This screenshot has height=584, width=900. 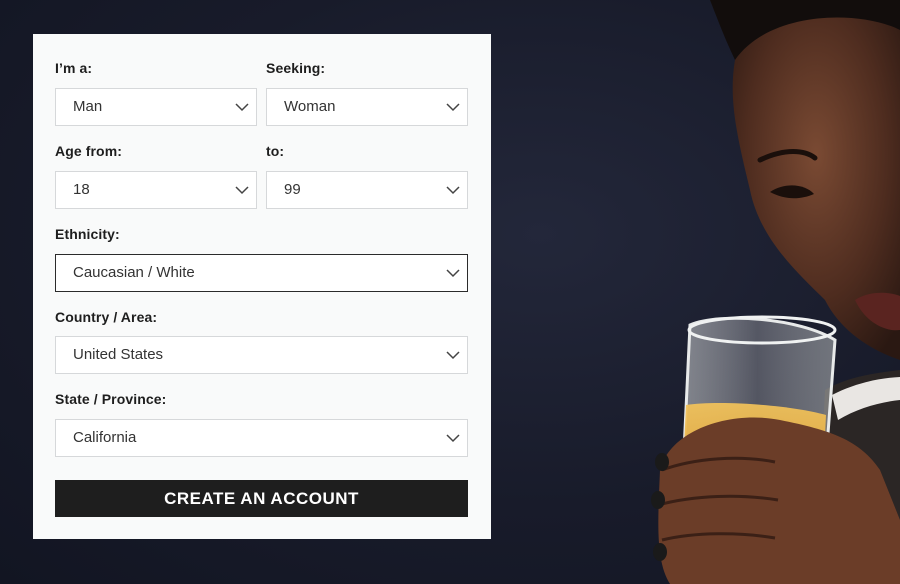 What do you see at coordinates (367, 107) in the screenshot?
I see `seeking-select: Woman` at bounding box center [367, 107].